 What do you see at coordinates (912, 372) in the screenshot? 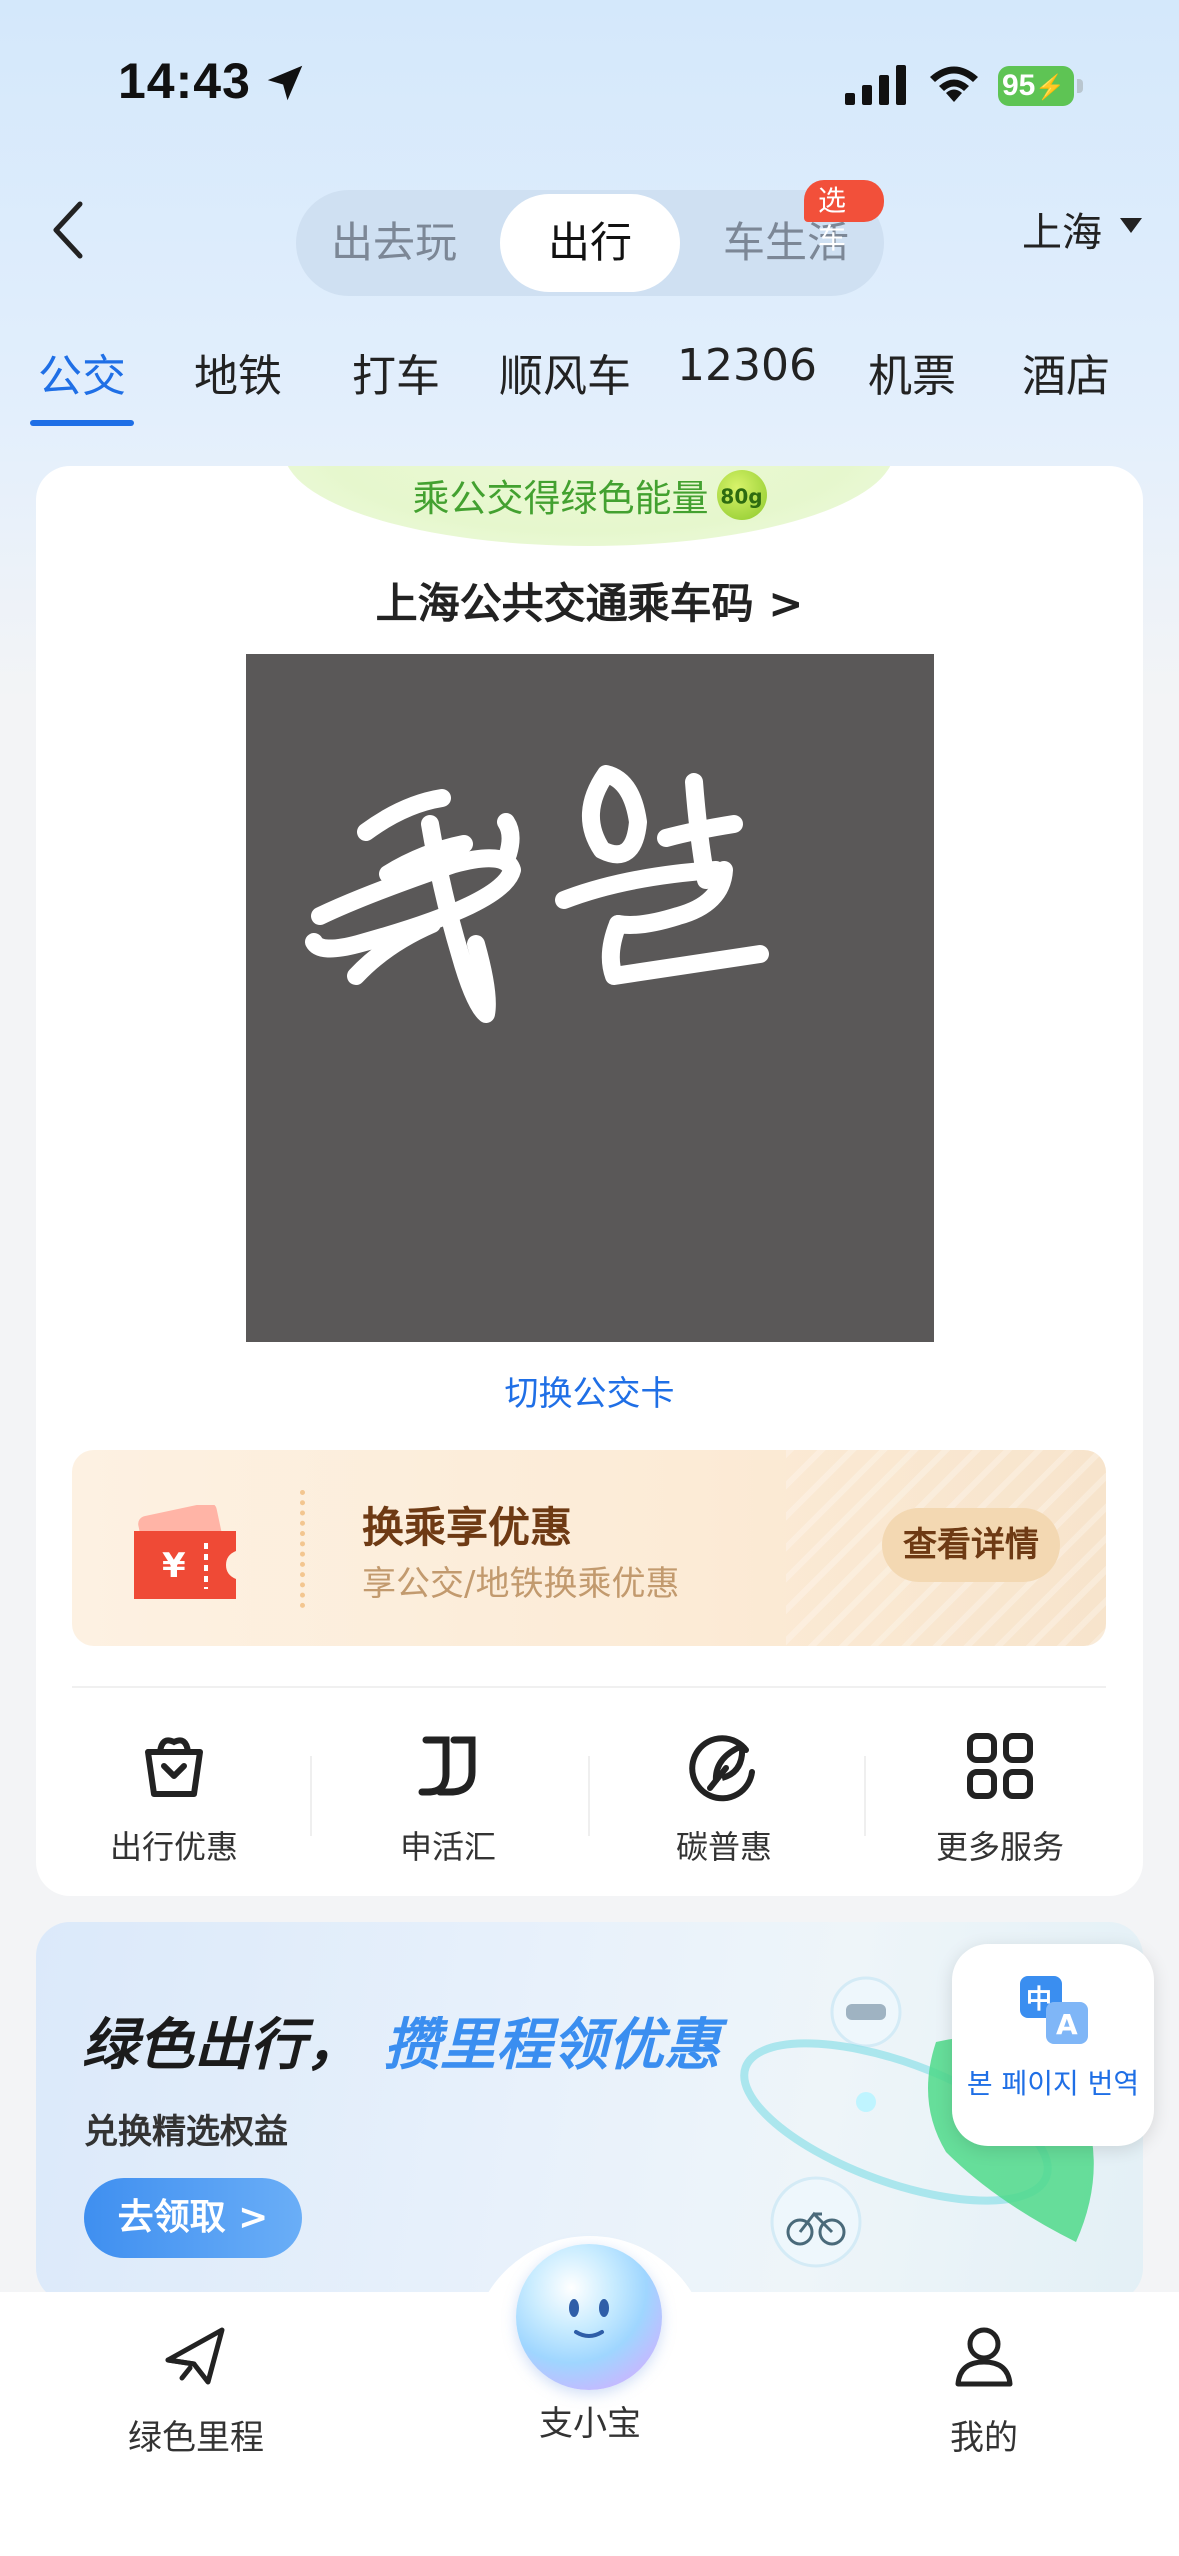
I see `tab-flights: 机票` at bounding box center [912, 372].